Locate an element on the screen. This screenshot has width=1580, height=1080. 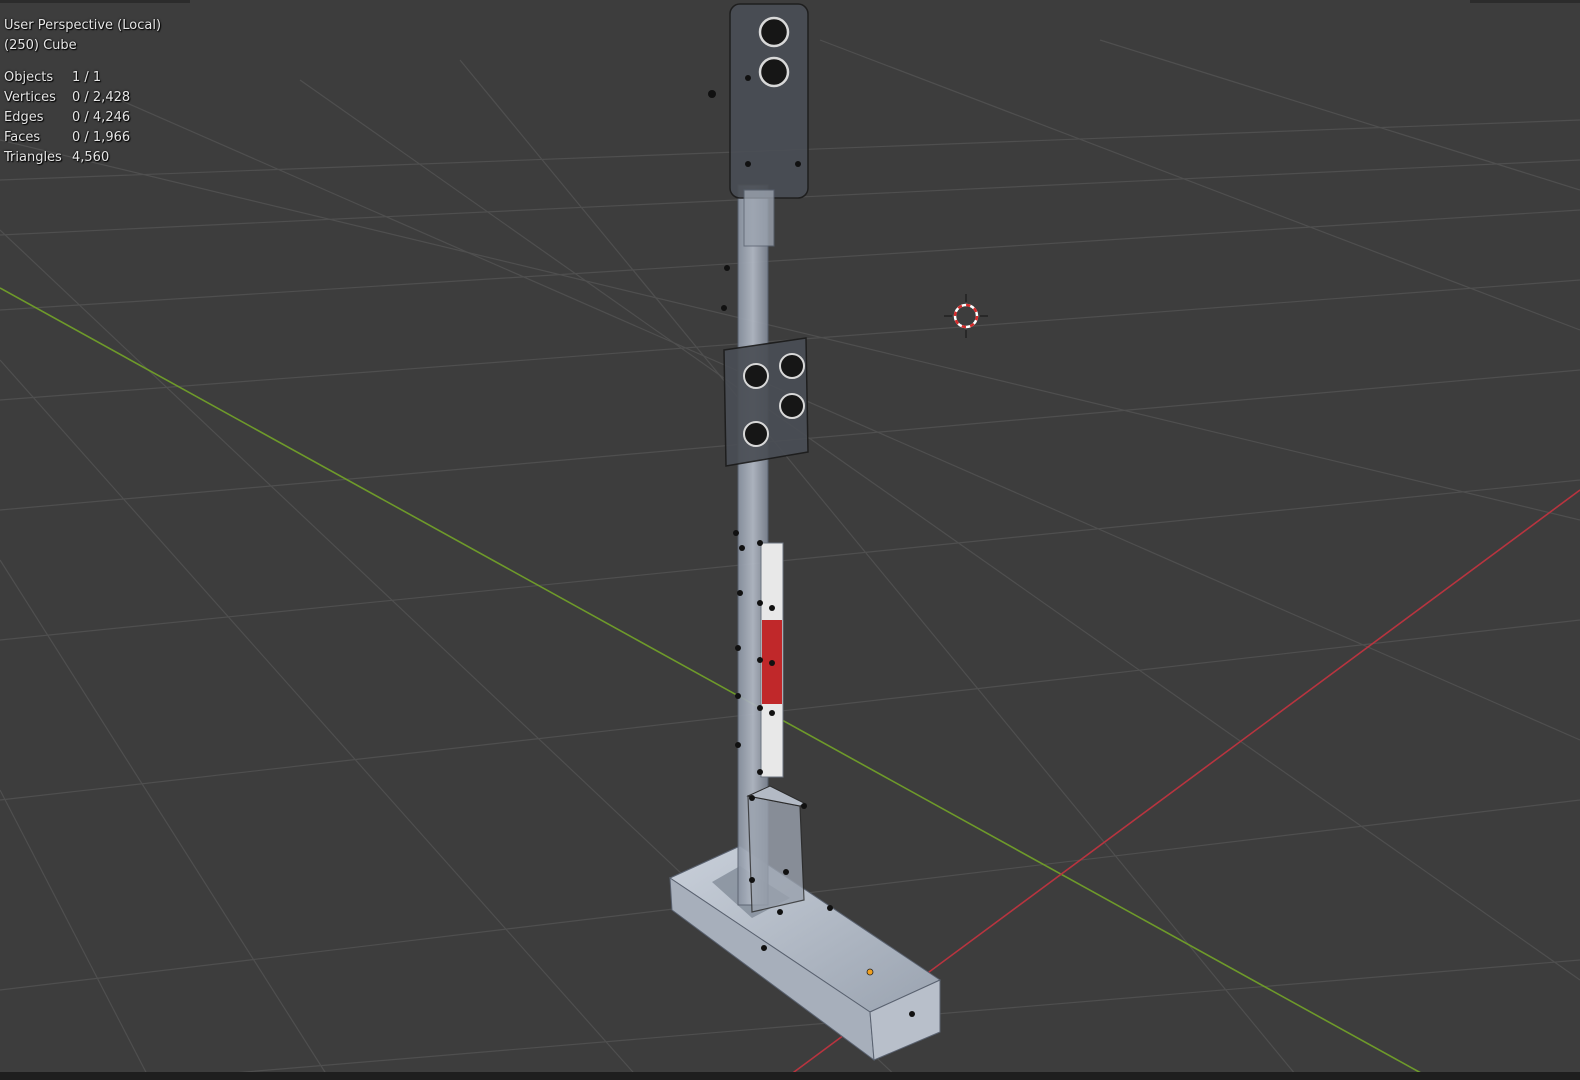
stat-objects: Objects 1 / 1 is located at coordinates (82, 78).